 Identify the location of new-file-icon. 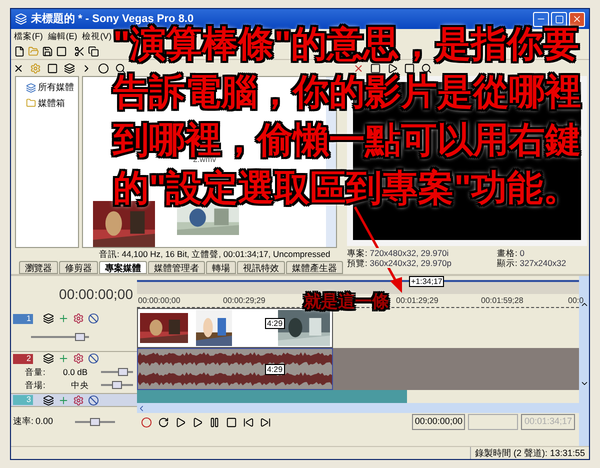
(19, 51).